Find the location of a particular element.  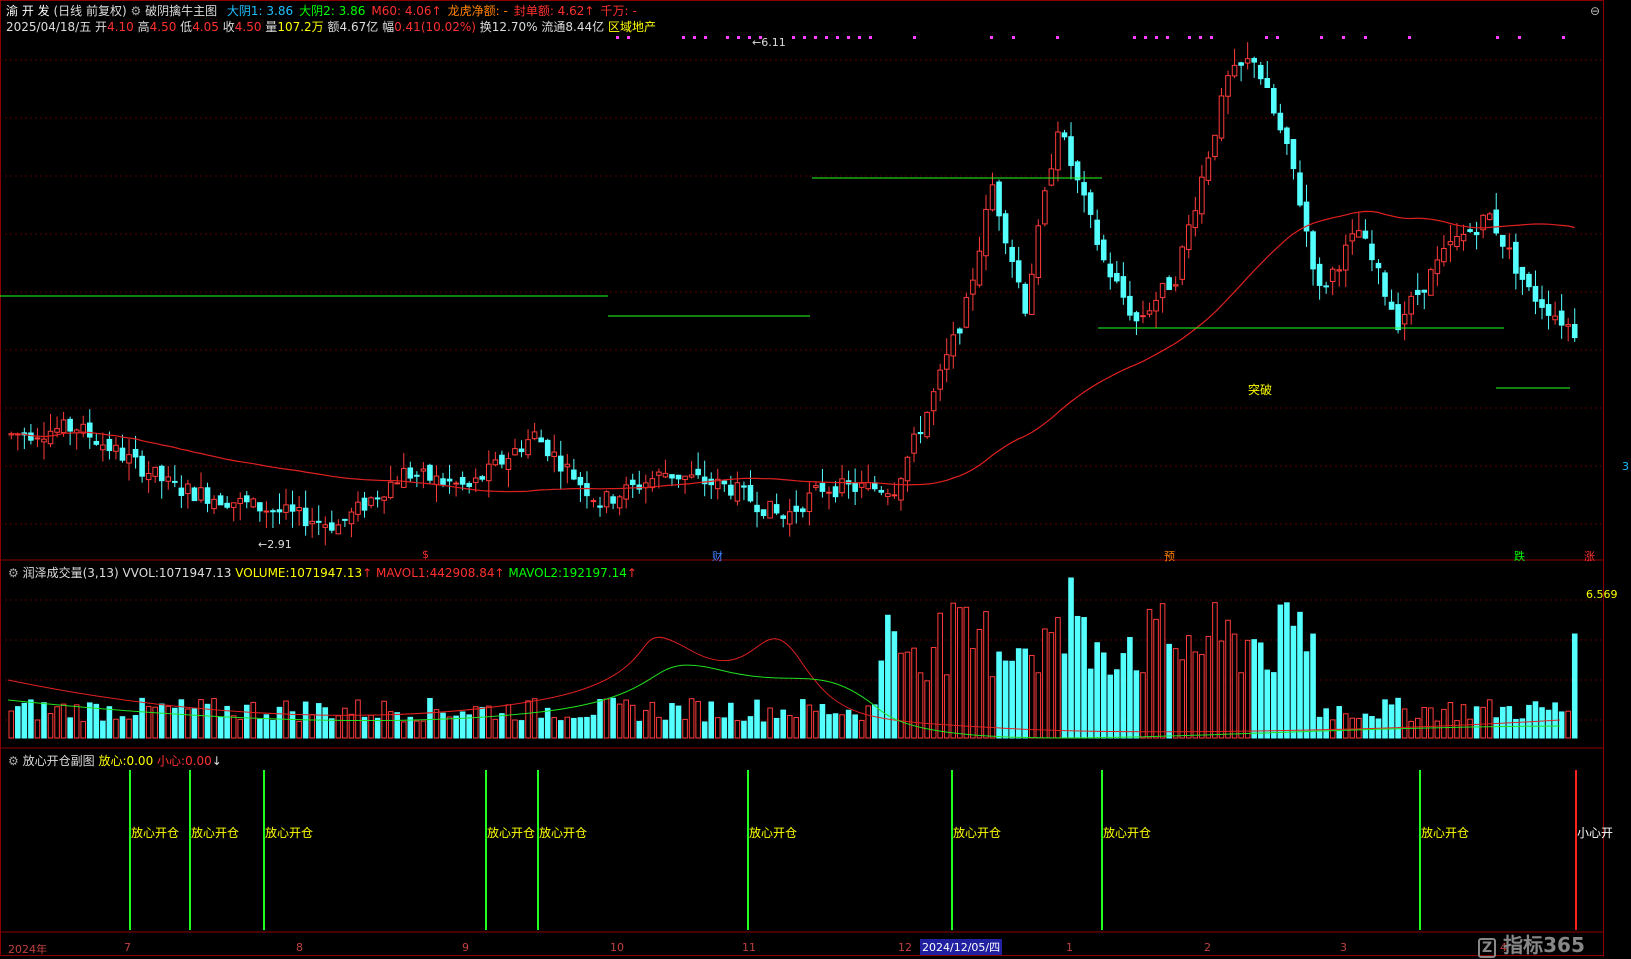

signal-label: 放心开仓 is located at coordinates (773, 833).